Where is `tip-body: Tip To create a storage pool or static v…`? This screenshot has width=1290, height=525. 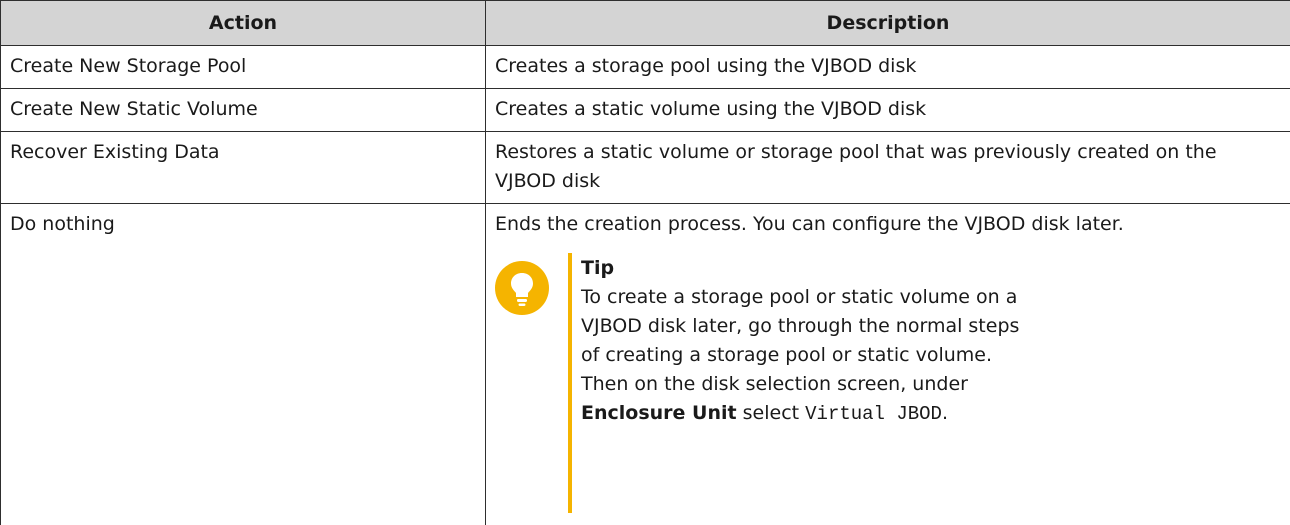 tip-body: Tip To create a storage pool or static v… is located at coordinates (806, 341).